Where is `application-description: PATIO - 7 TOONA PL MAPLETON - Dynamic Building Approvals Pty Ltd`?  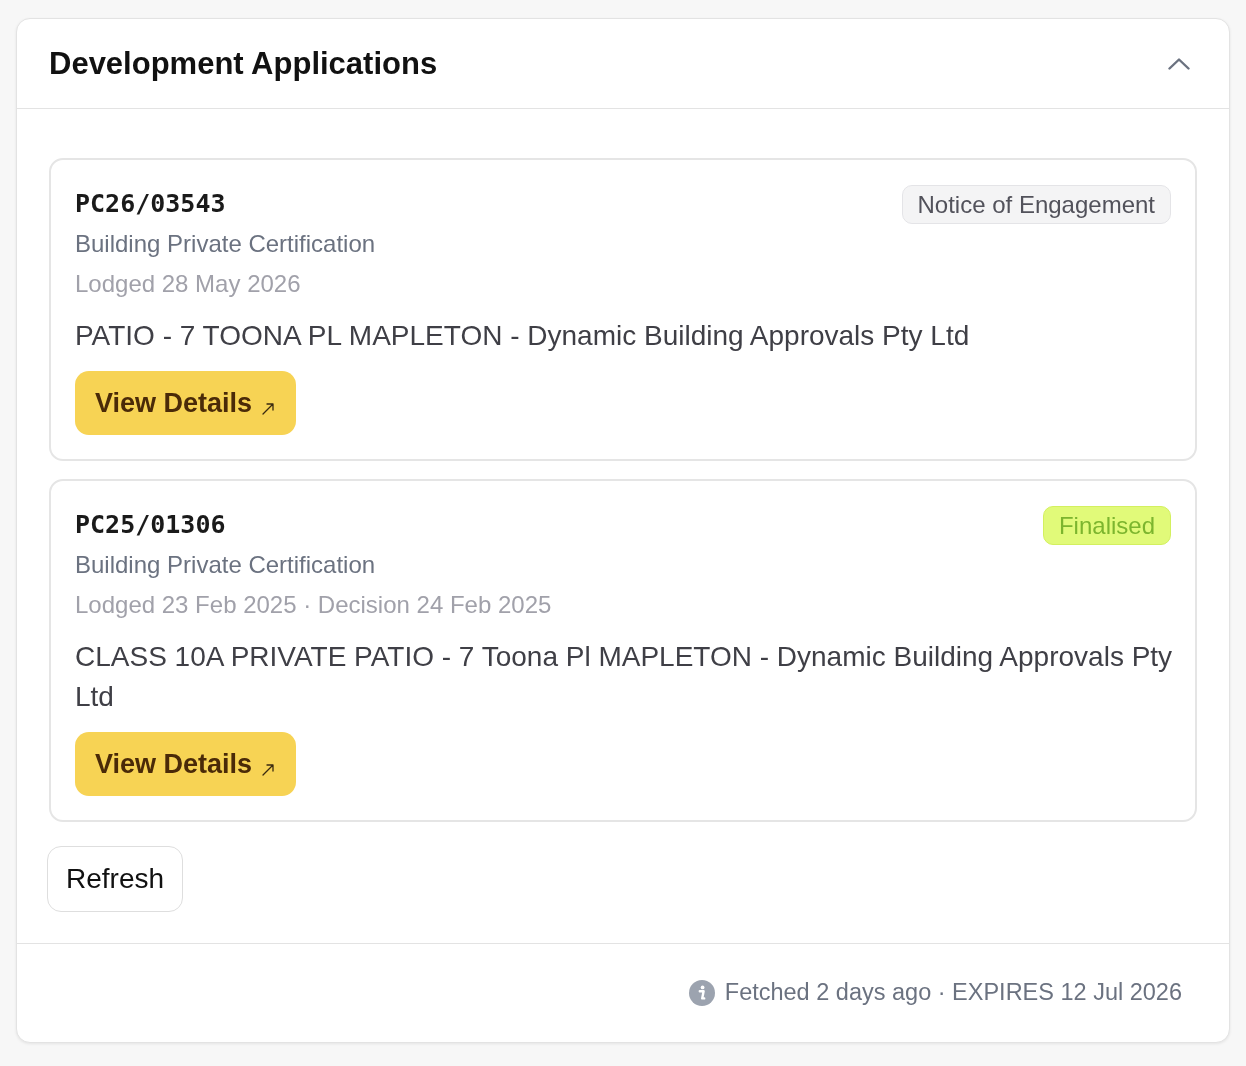
application-description: PATIO - 7 TOONA PL MAPLETON - Dynamic Building Approvals Pty Ltd is located at coordinates (523, 336).